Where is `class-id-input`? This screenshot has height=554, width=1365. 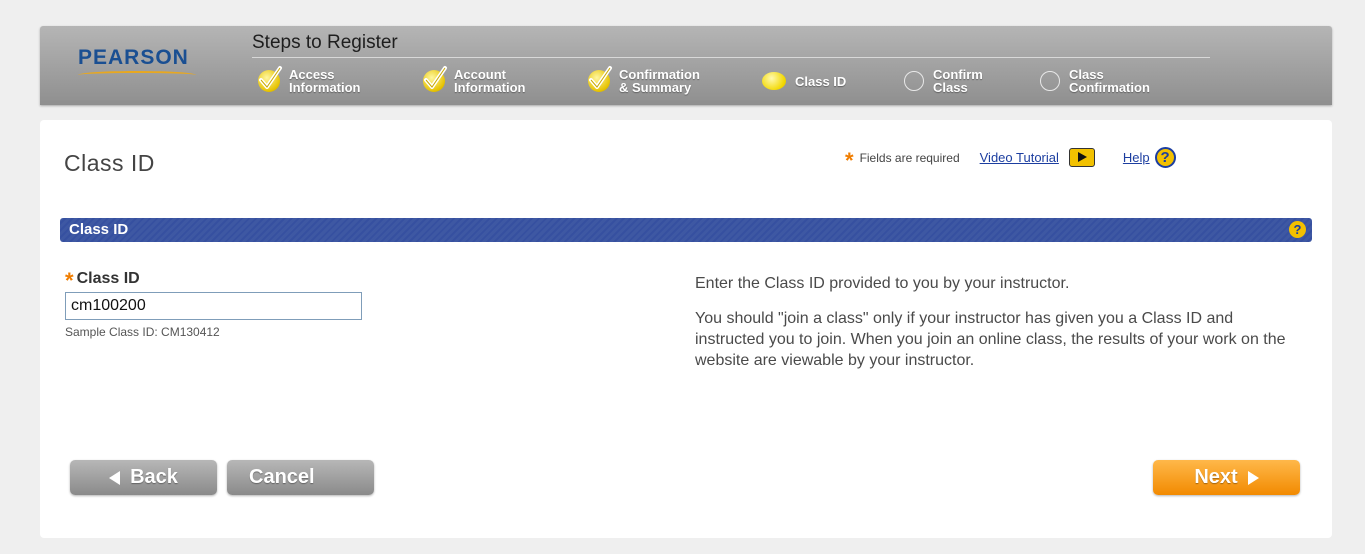 class-id-input is located at coordinates (213, 306).